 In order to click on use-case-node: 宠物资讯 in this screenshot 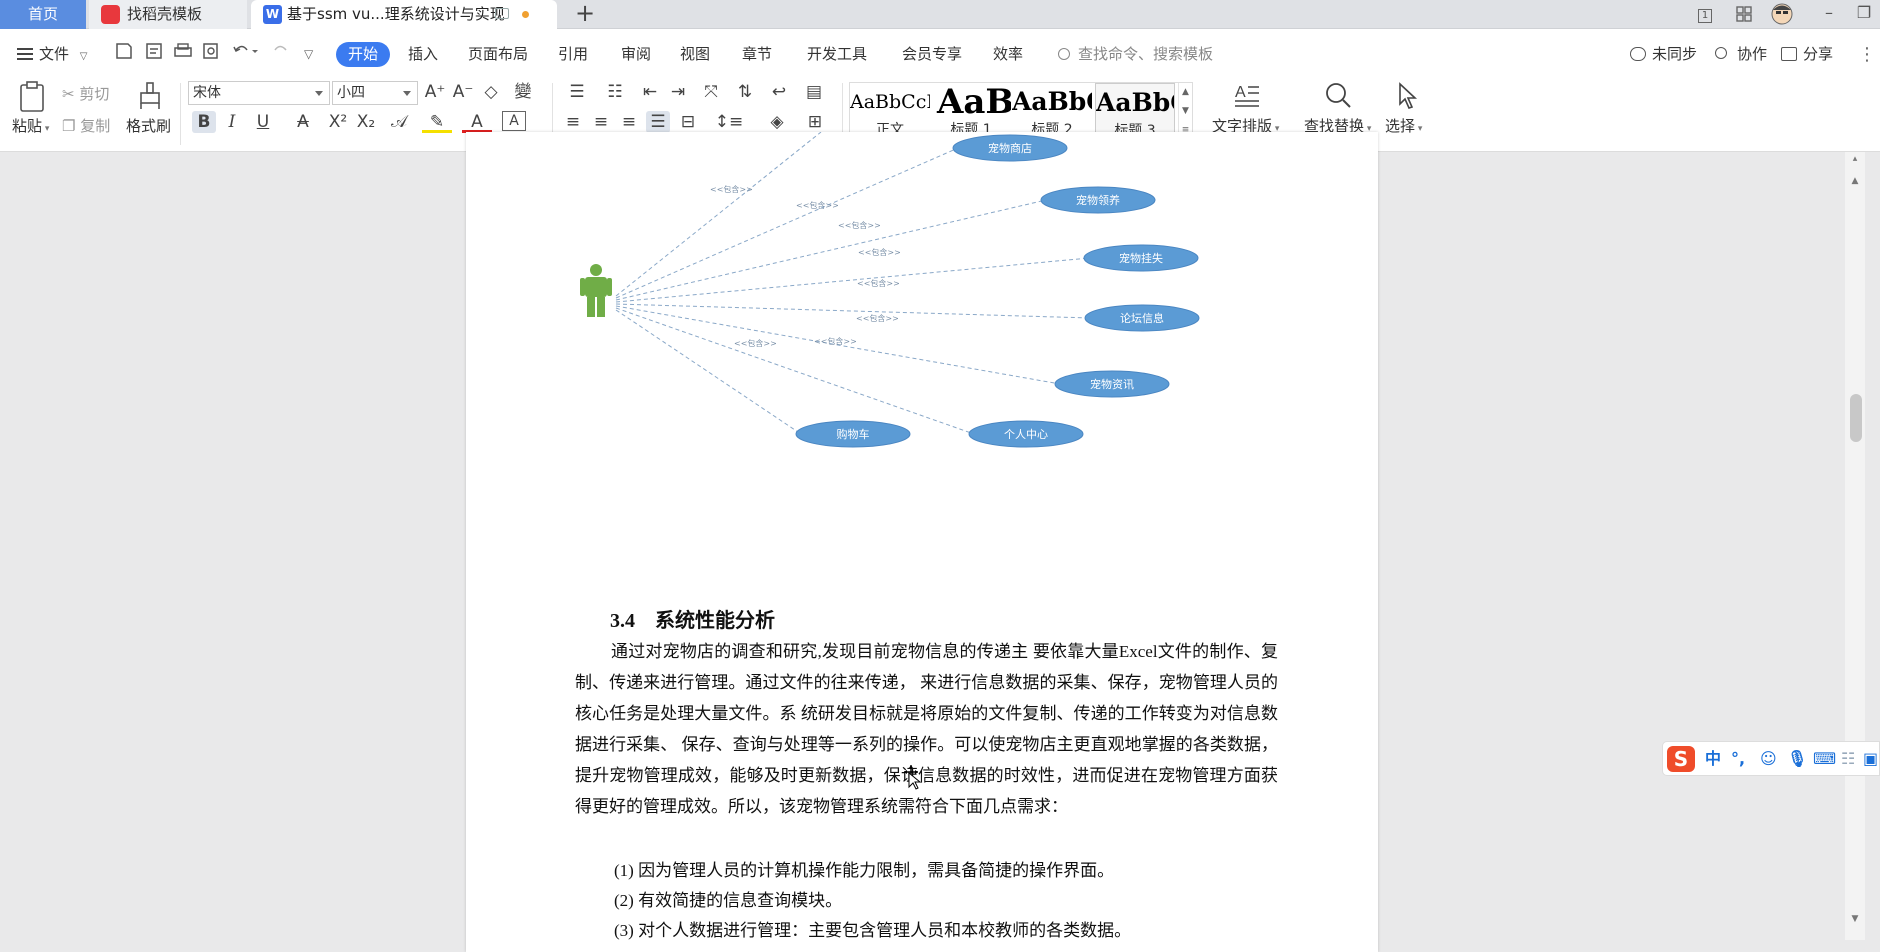, I will do `click(1112, 384)`.